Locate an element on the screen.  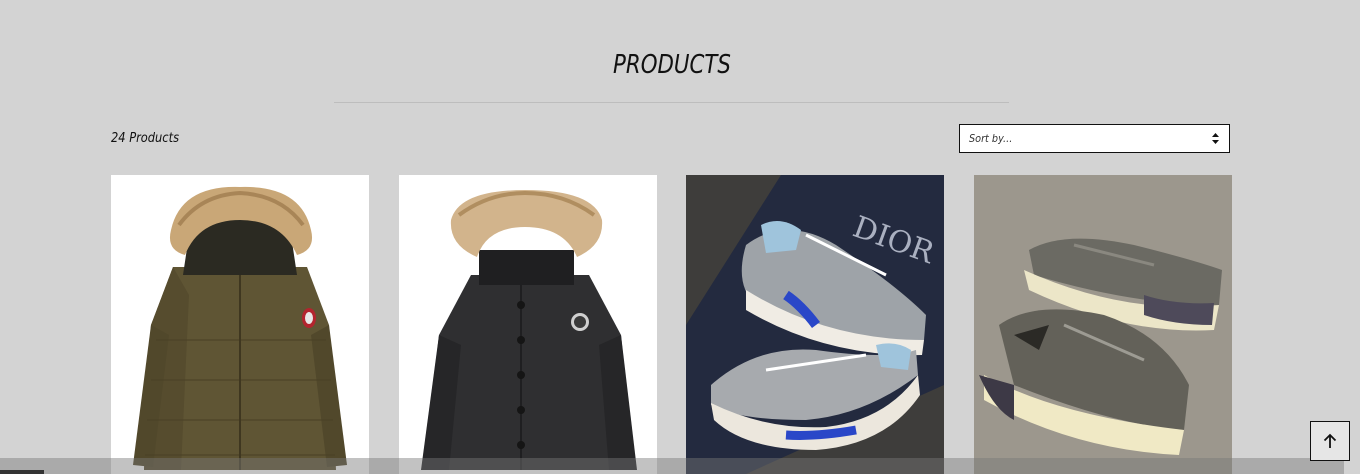
product-count: 24 Products is located at coordinates (145, 138).